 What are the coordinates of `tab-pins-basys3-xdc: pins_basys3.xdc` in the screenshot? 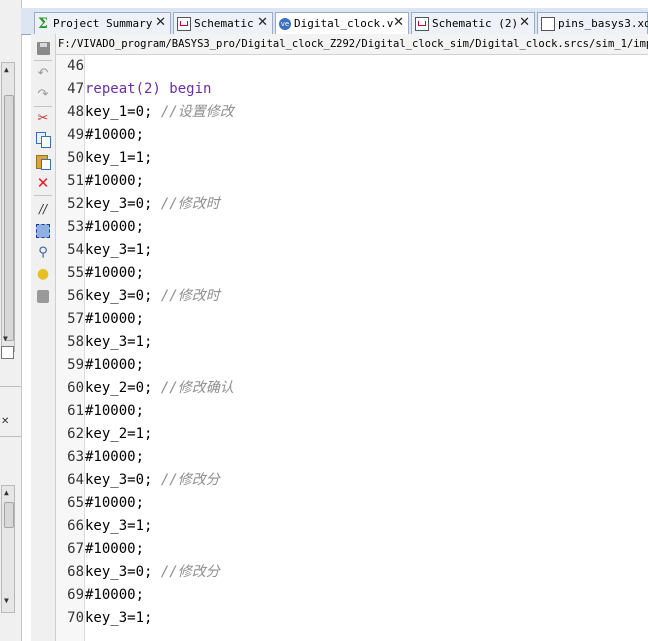 It's located at (592, 23).